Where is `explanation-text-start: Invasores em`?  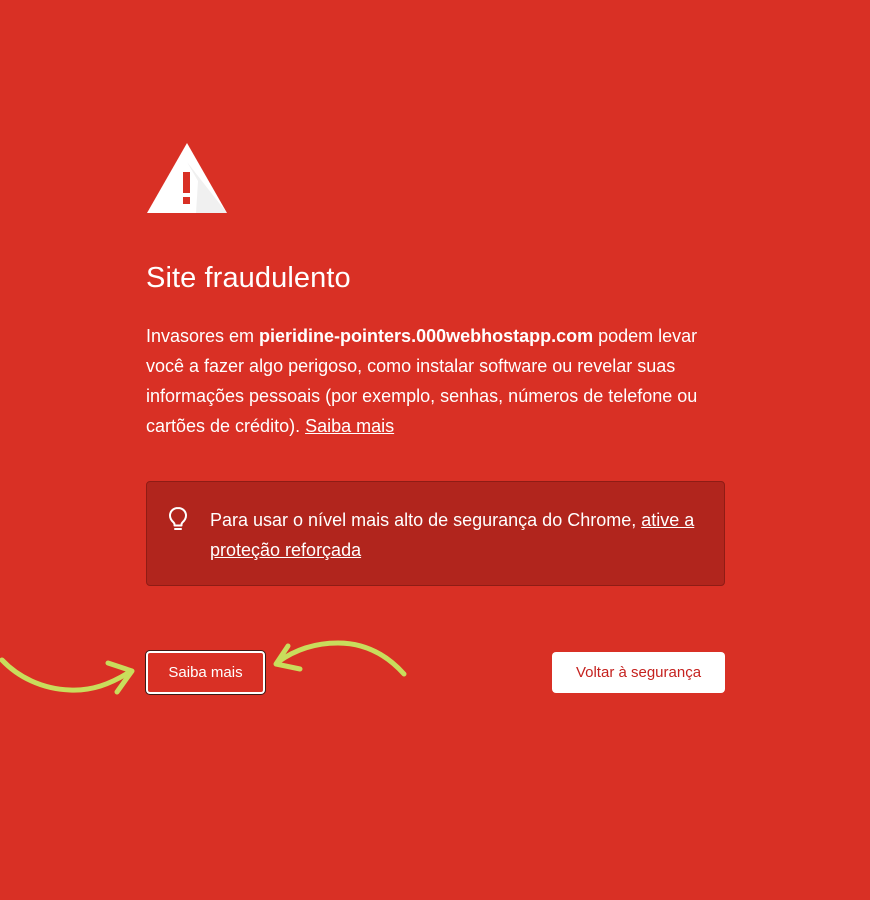 explanation-text-start: Invasores em is located at coordinates (203, 336).